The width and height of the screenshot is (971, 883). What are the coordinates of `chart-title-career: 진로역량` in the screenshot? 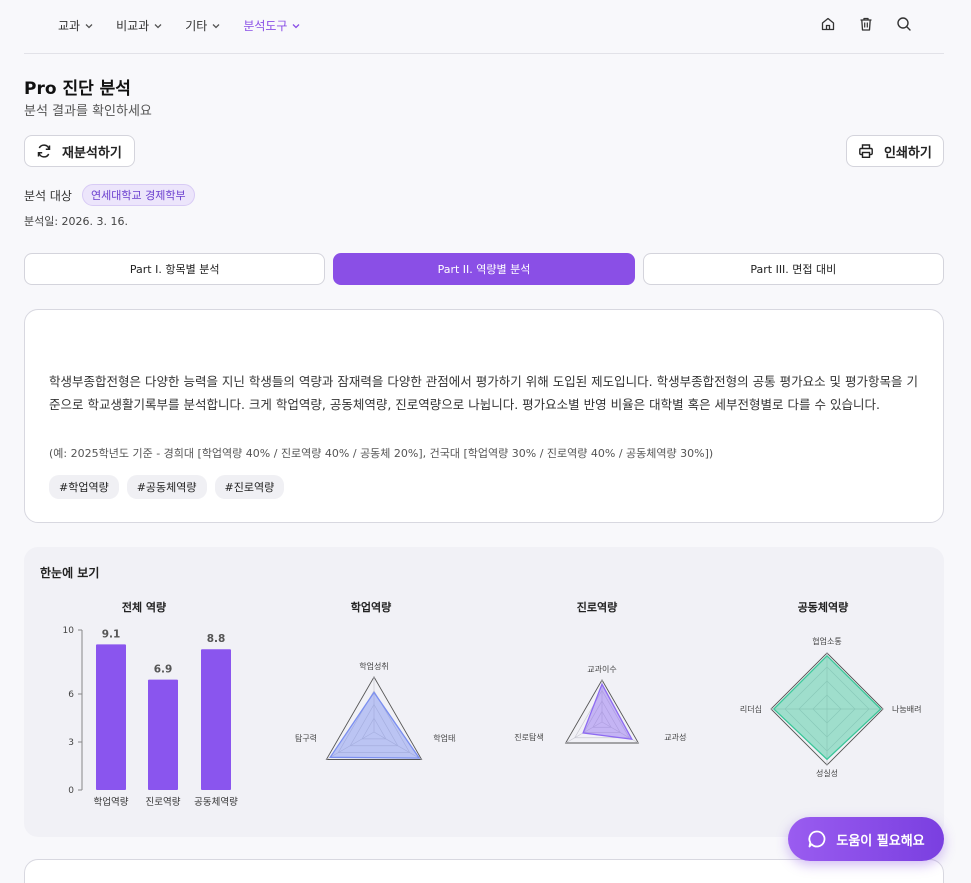 It's located at (597, 607).